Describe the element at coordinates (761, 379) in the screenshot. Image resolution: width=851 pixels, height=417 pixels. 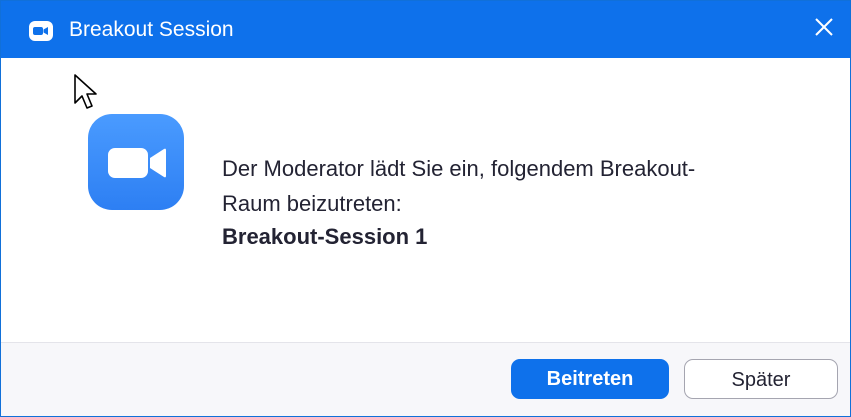
I see `later-button: Später` at that location.